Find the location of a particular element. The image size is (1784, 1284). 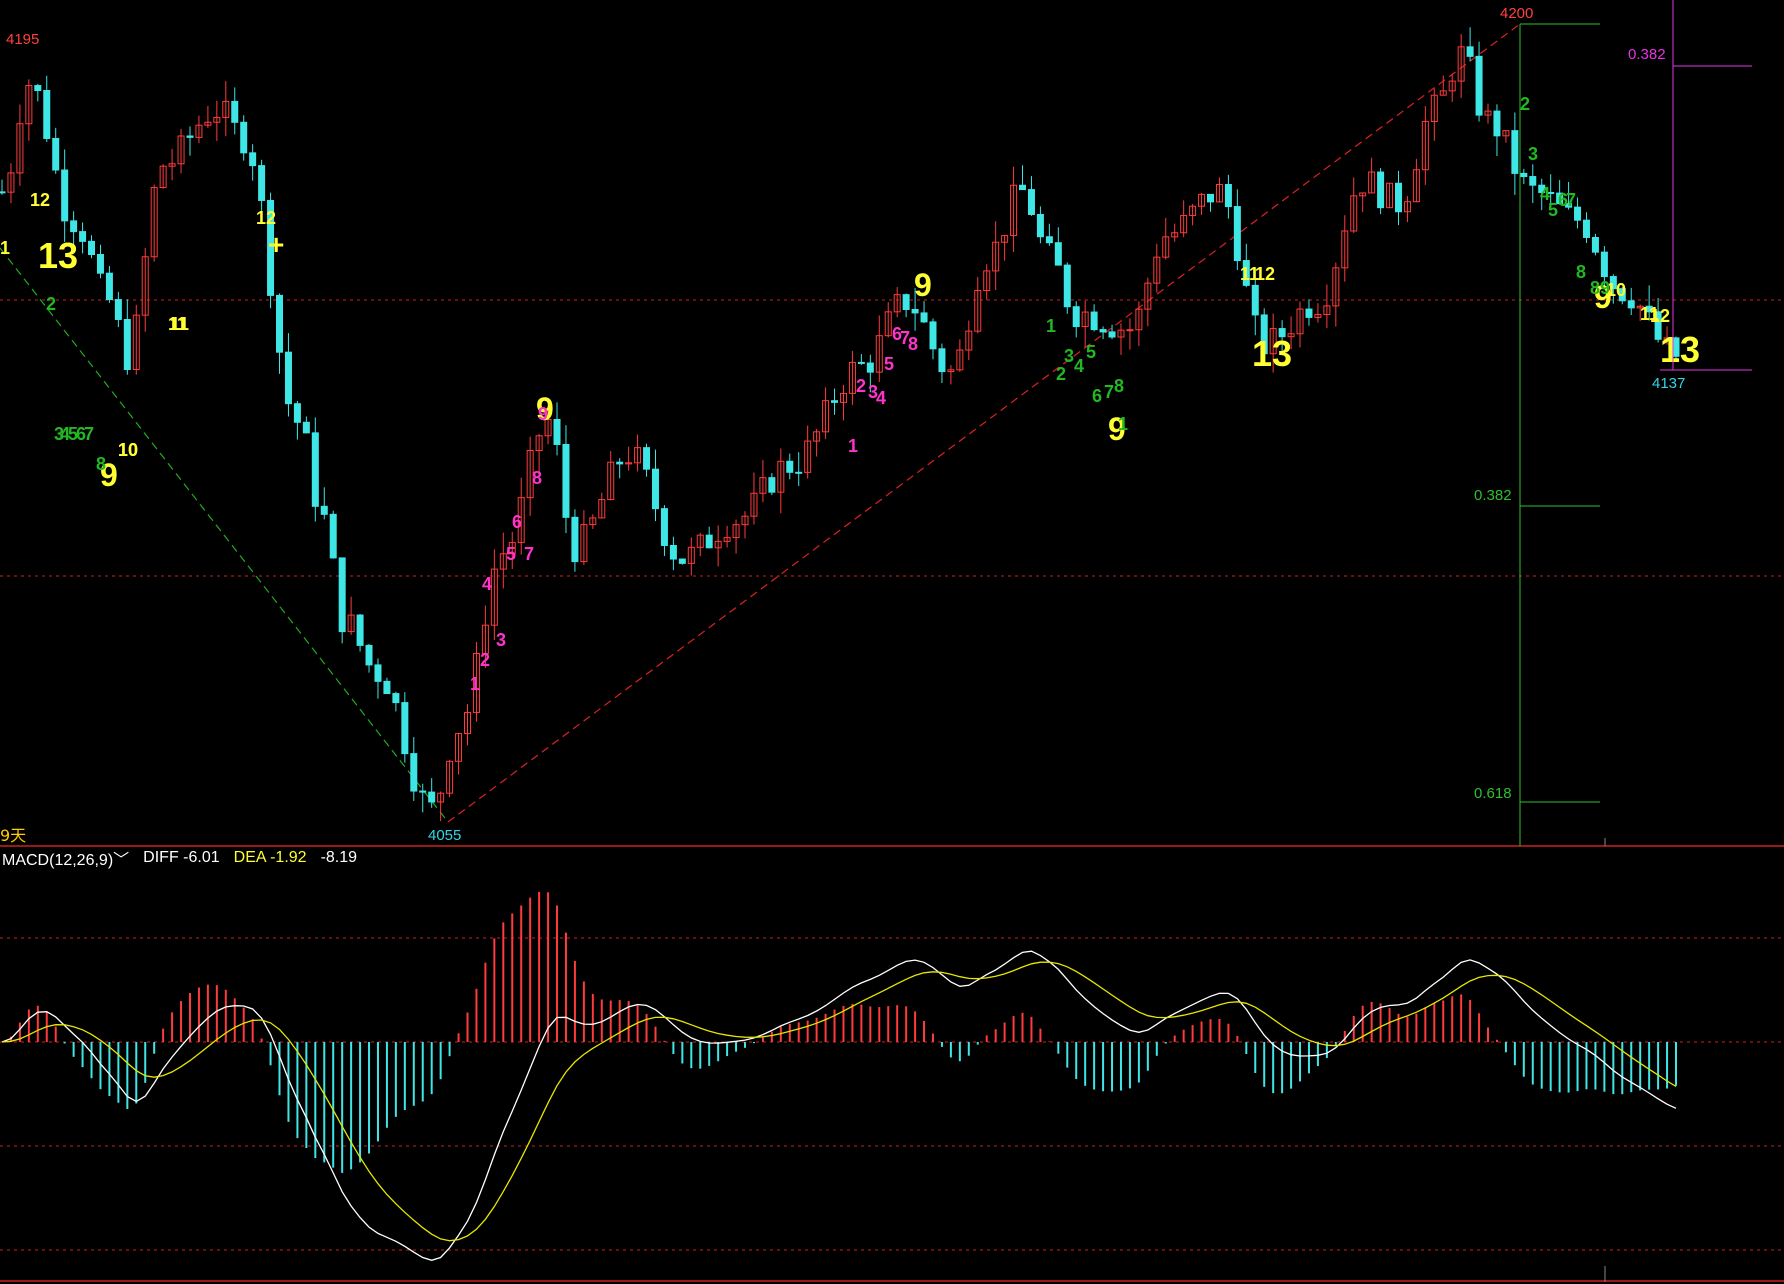

peak-price-label: 4200 is located at coordinates (1516, 13).